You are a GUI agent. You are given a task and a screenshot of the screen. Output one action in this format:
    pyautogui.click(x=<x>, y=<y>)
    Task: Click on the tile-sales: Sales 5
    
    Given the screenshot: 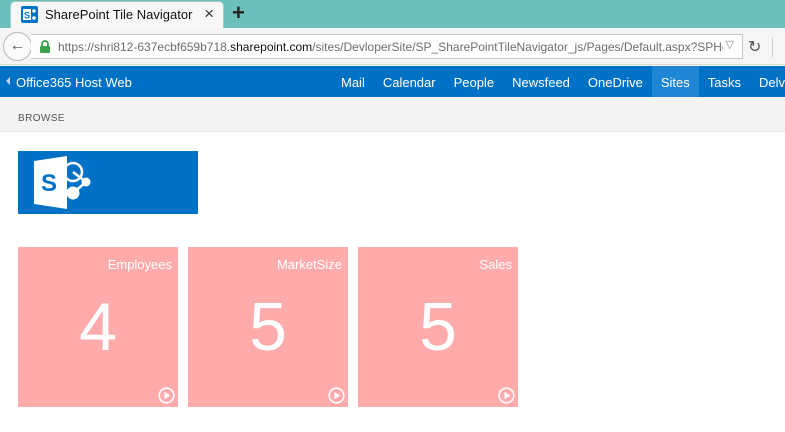 What is the action you would take?
    pyautogui.click(x=438, y=327)
    